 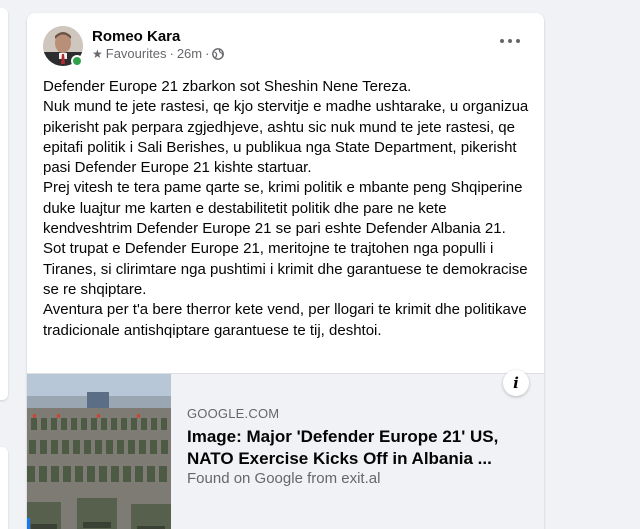 What do you see at coordinates (510, 41) in the screenshot?
I see `more-horizontal-icon` at bounding box center [510, 41].